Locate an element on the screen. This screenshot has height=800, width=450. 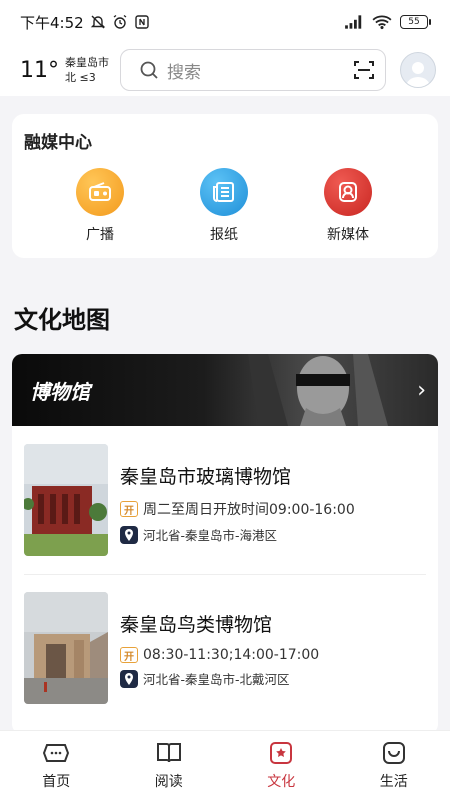
museum-address: 河北省-秦皇岛市-北戴河区 is located at coordinates (216, 679).